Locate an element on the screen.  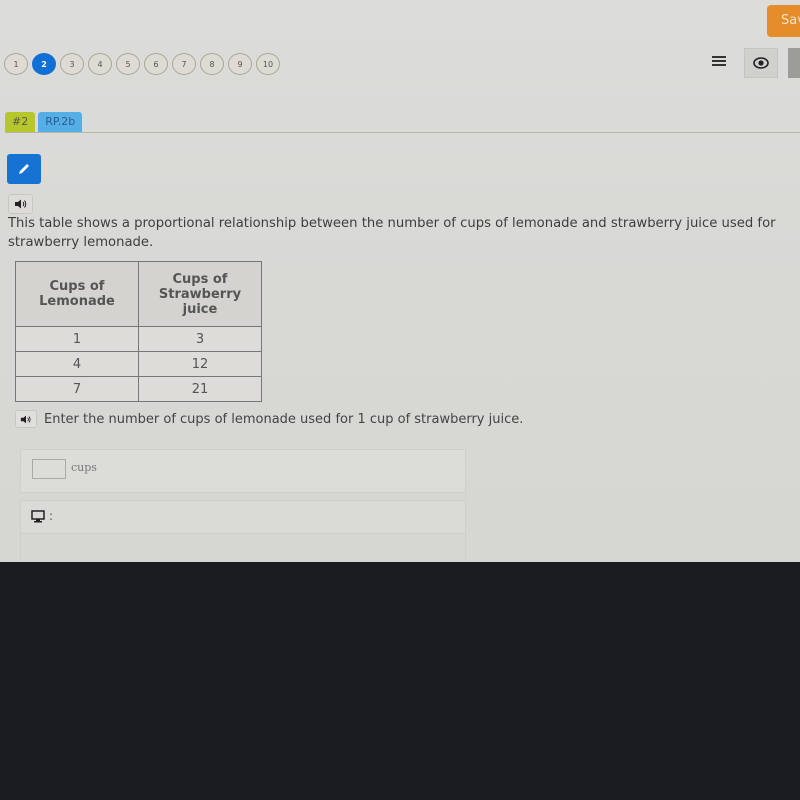
question-nav-8: 8 is located at coordinates (212, 64).